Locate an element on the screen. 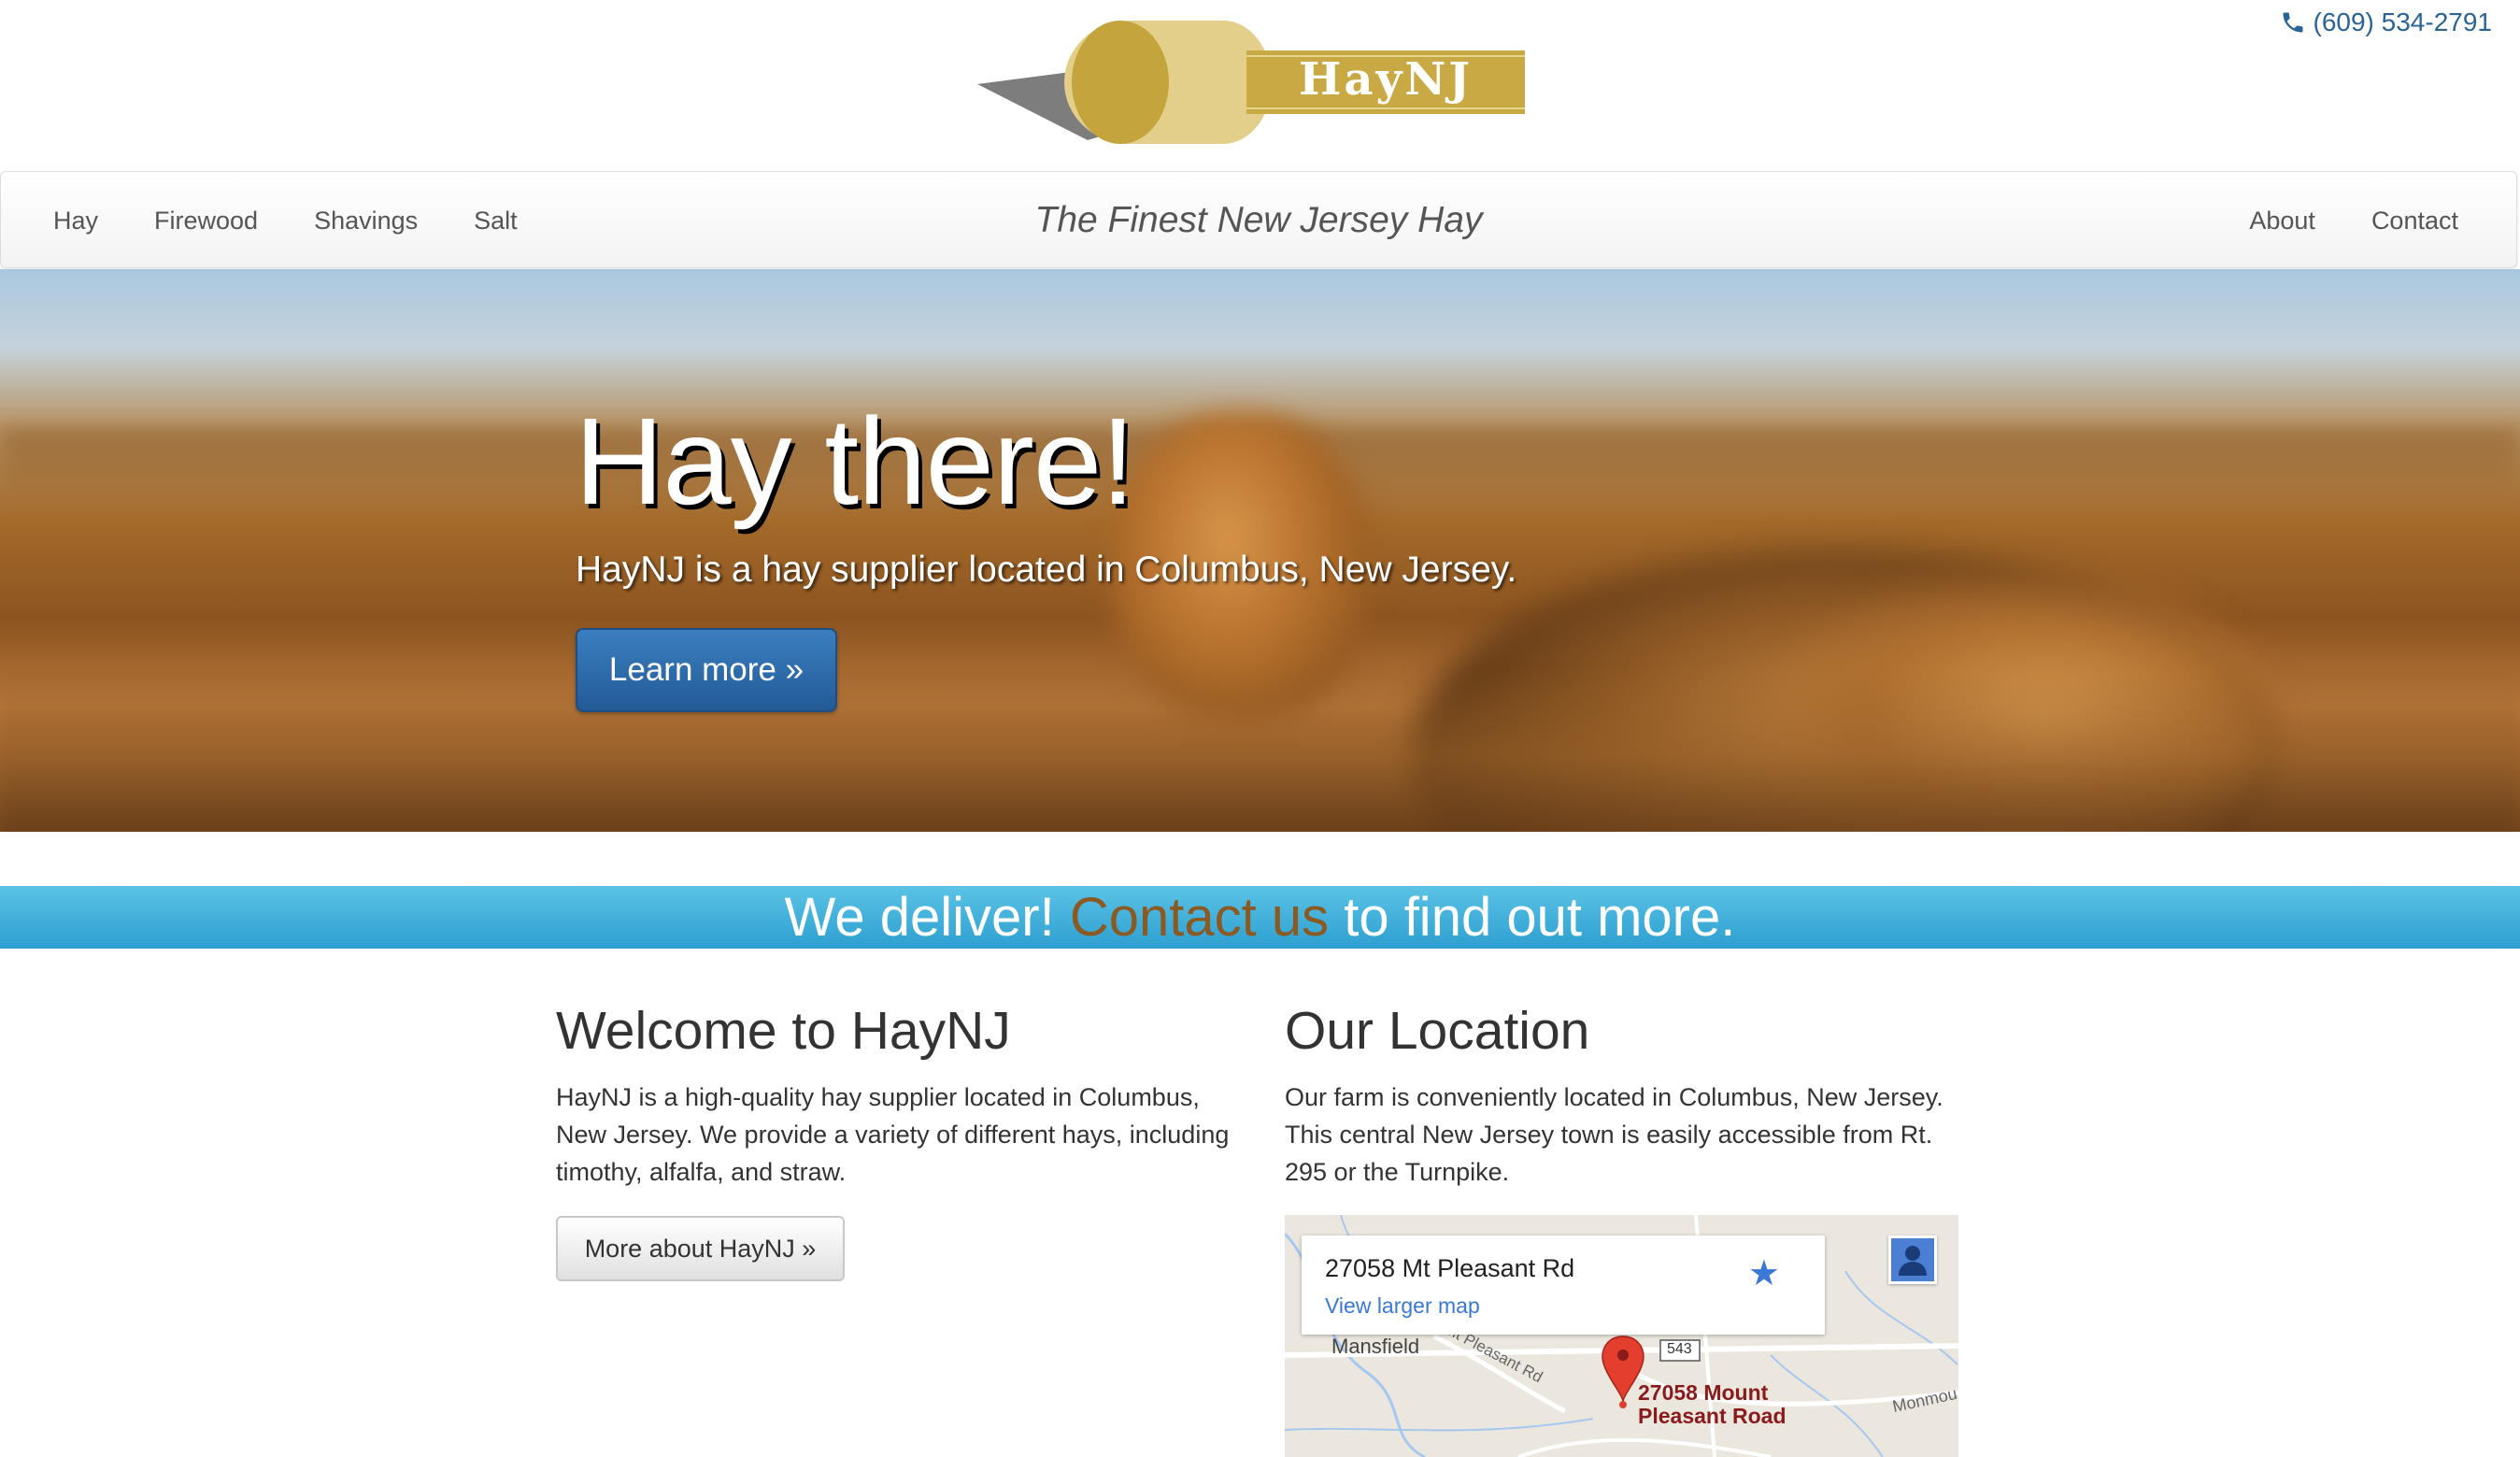  learn-more-button: Learn more » is located at coordinates (706, 670).